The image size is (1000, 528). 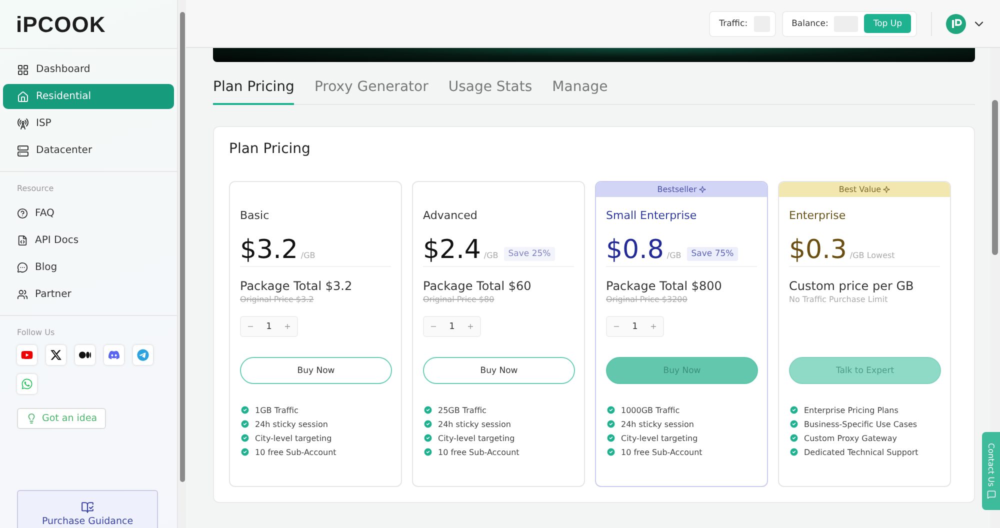 I want to click on original-price: Original Price $3.2, so click(x=277, y=299).